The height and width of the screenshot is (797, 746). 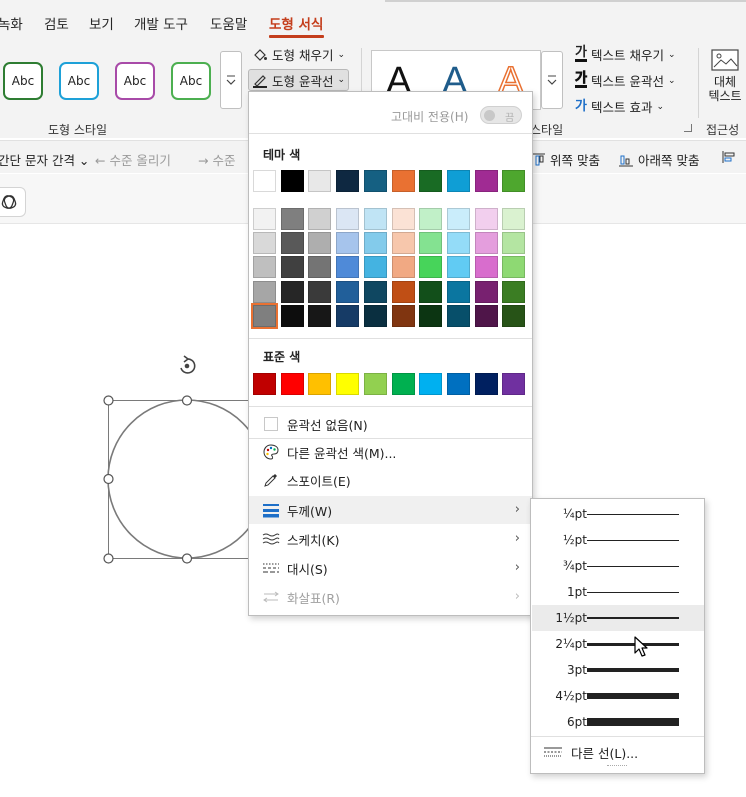 I want to click on tab-view: 보기, so click(x=101, y=23).